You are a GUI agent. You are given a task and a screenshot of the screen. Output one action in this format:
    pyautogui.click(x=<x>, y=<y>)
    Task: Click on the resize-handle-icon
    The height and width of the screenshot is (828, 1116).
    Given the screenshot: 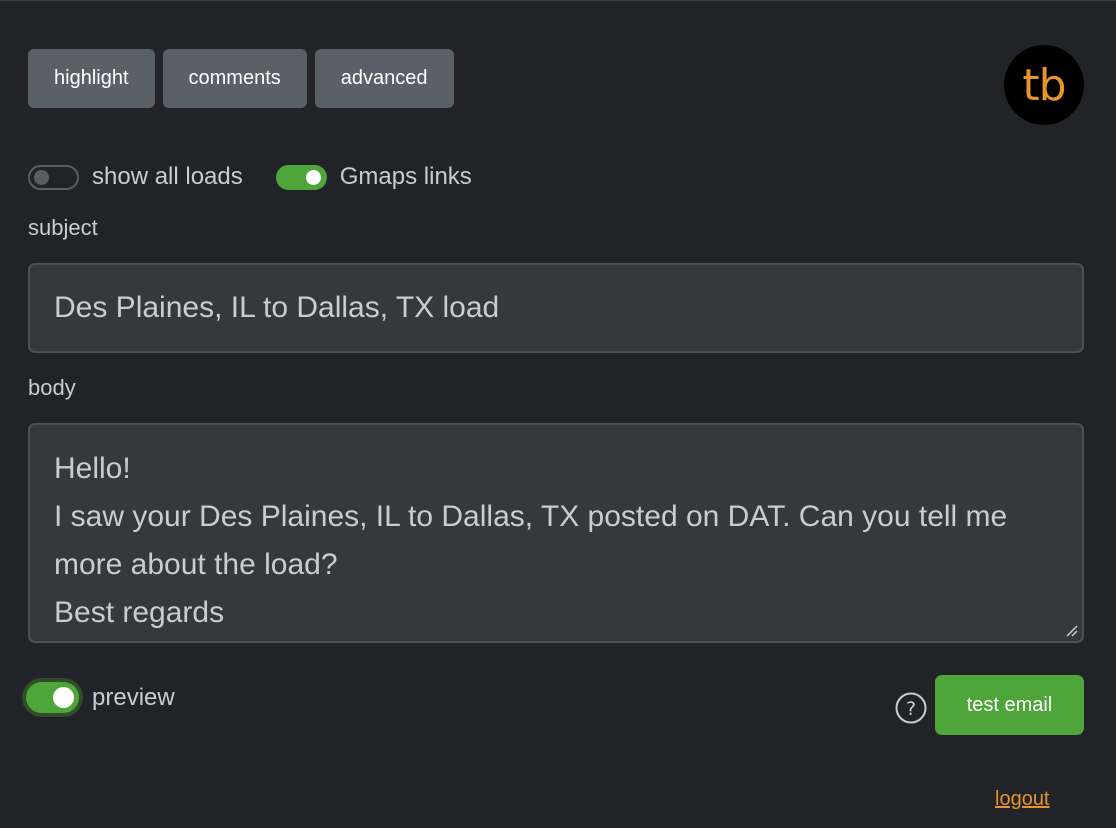 What is the action you would take?
    pyautogui.click(x=1071, y=630)
    